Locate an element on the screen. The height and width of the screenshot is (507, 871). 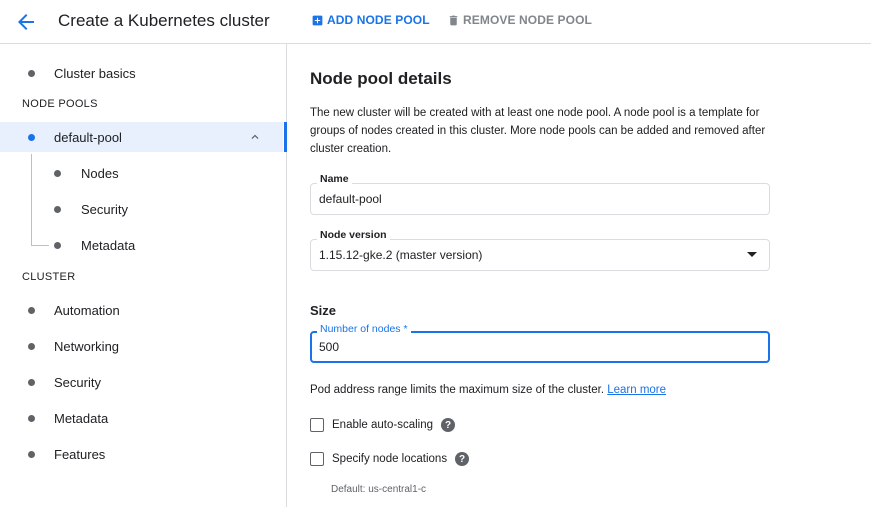
node-locations-option: Specify node locations ? is located at coordinates (390, 459).